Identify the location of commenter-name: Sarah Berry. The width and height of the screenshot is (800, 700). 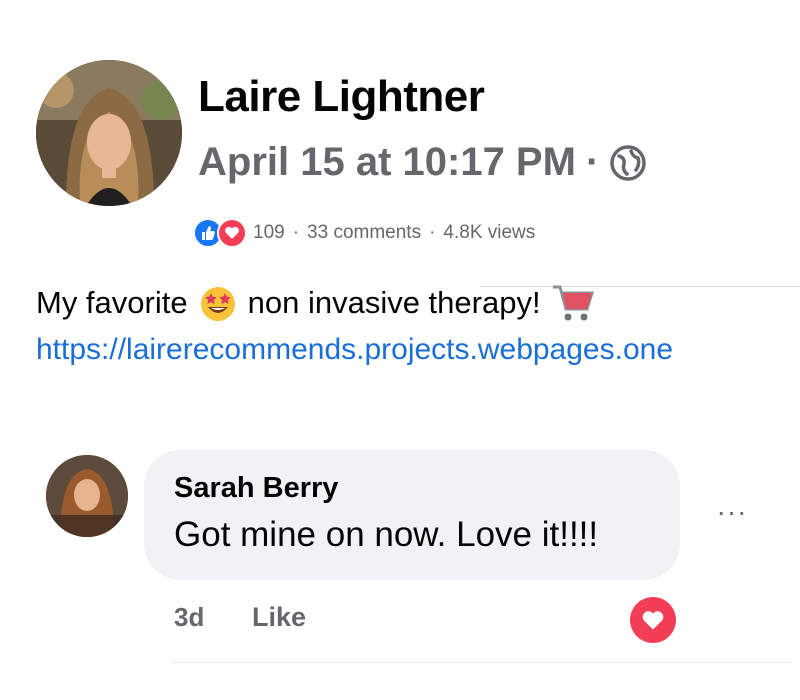
(256, 488).